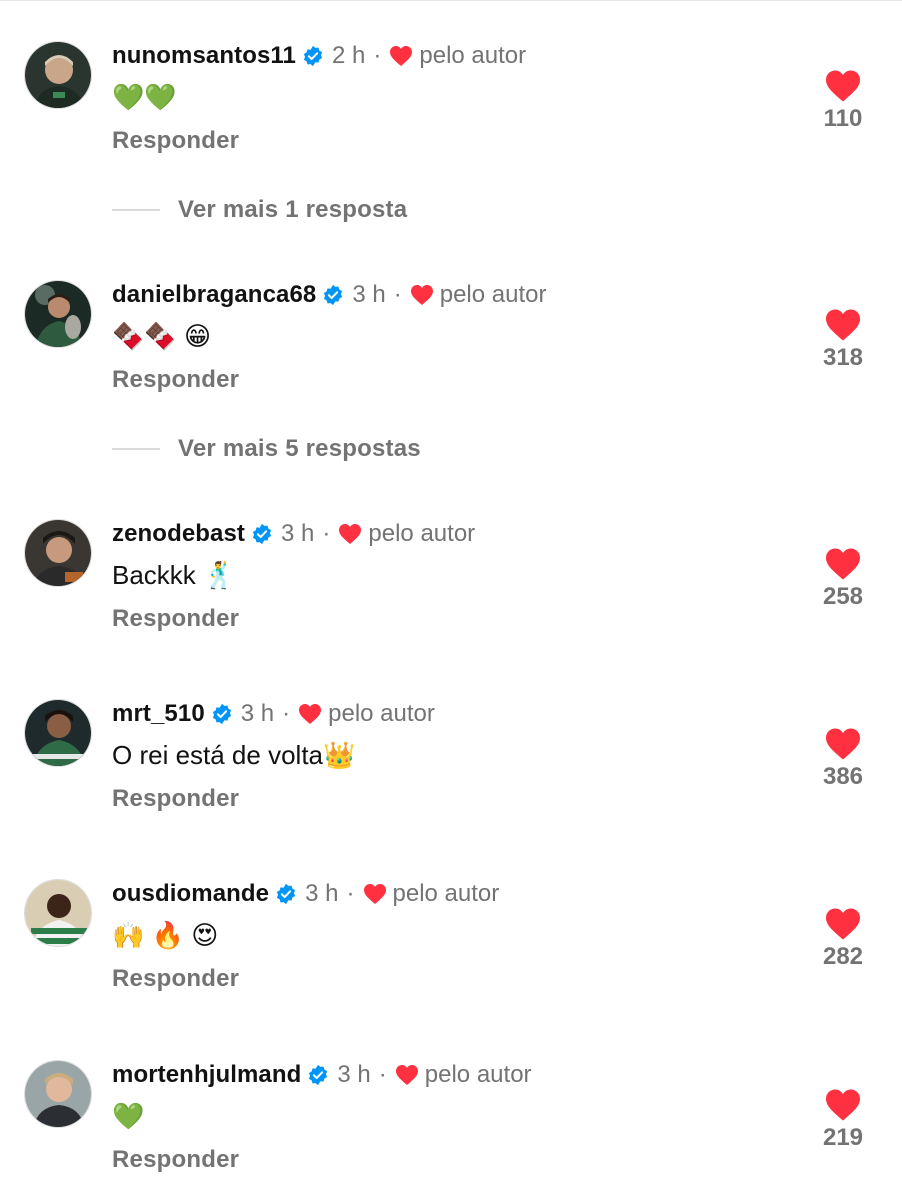  Describe the element at coordinates (174, 574) in the screenshot. I see `comment-text: Backkk 🕺` at that location.